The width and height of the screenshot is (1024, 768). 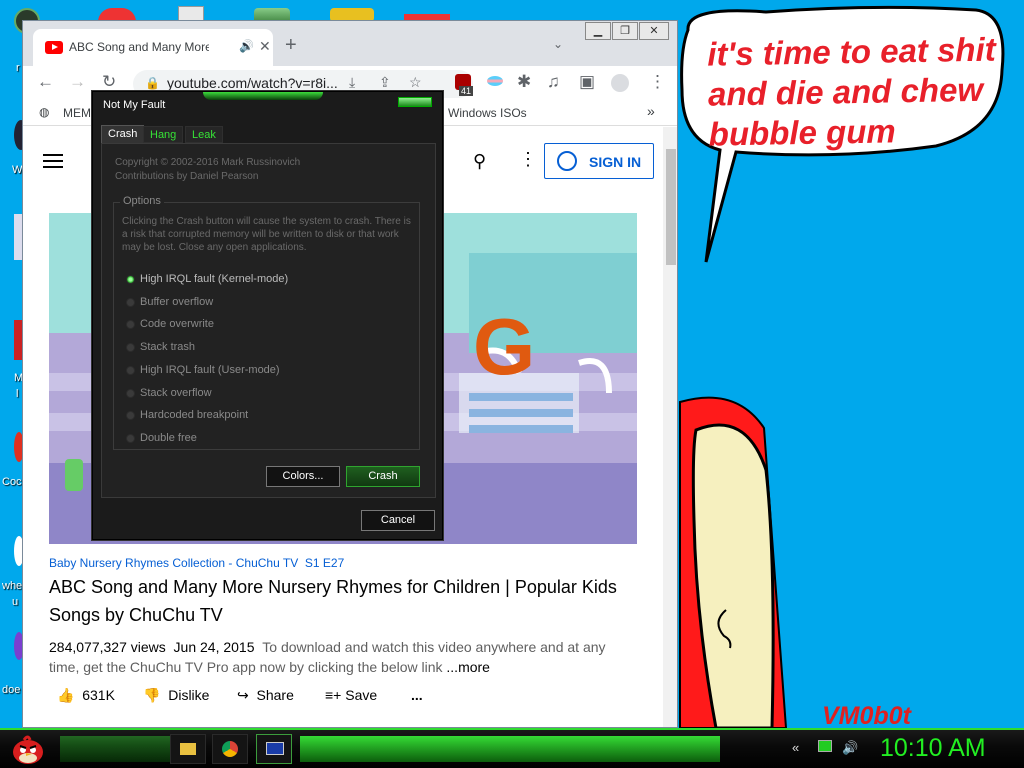 What do you see at coordinates (167, 347) in the screenshot?
I see `option-label: Stack trash` at bounding box center [167, 347].